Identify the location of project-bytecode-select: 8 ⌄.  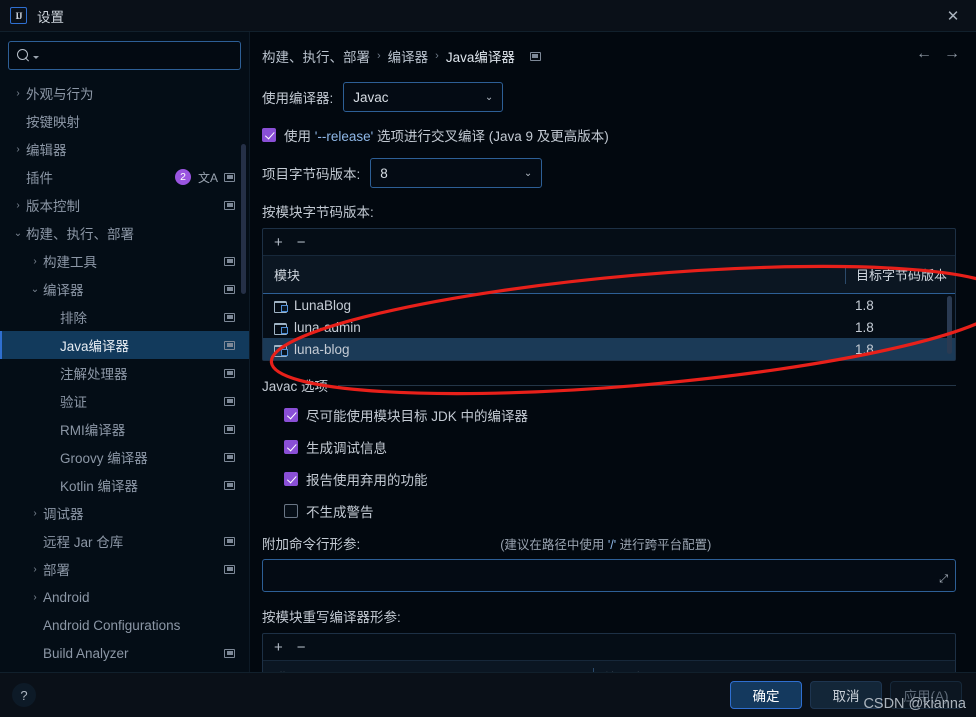
(456, 173).